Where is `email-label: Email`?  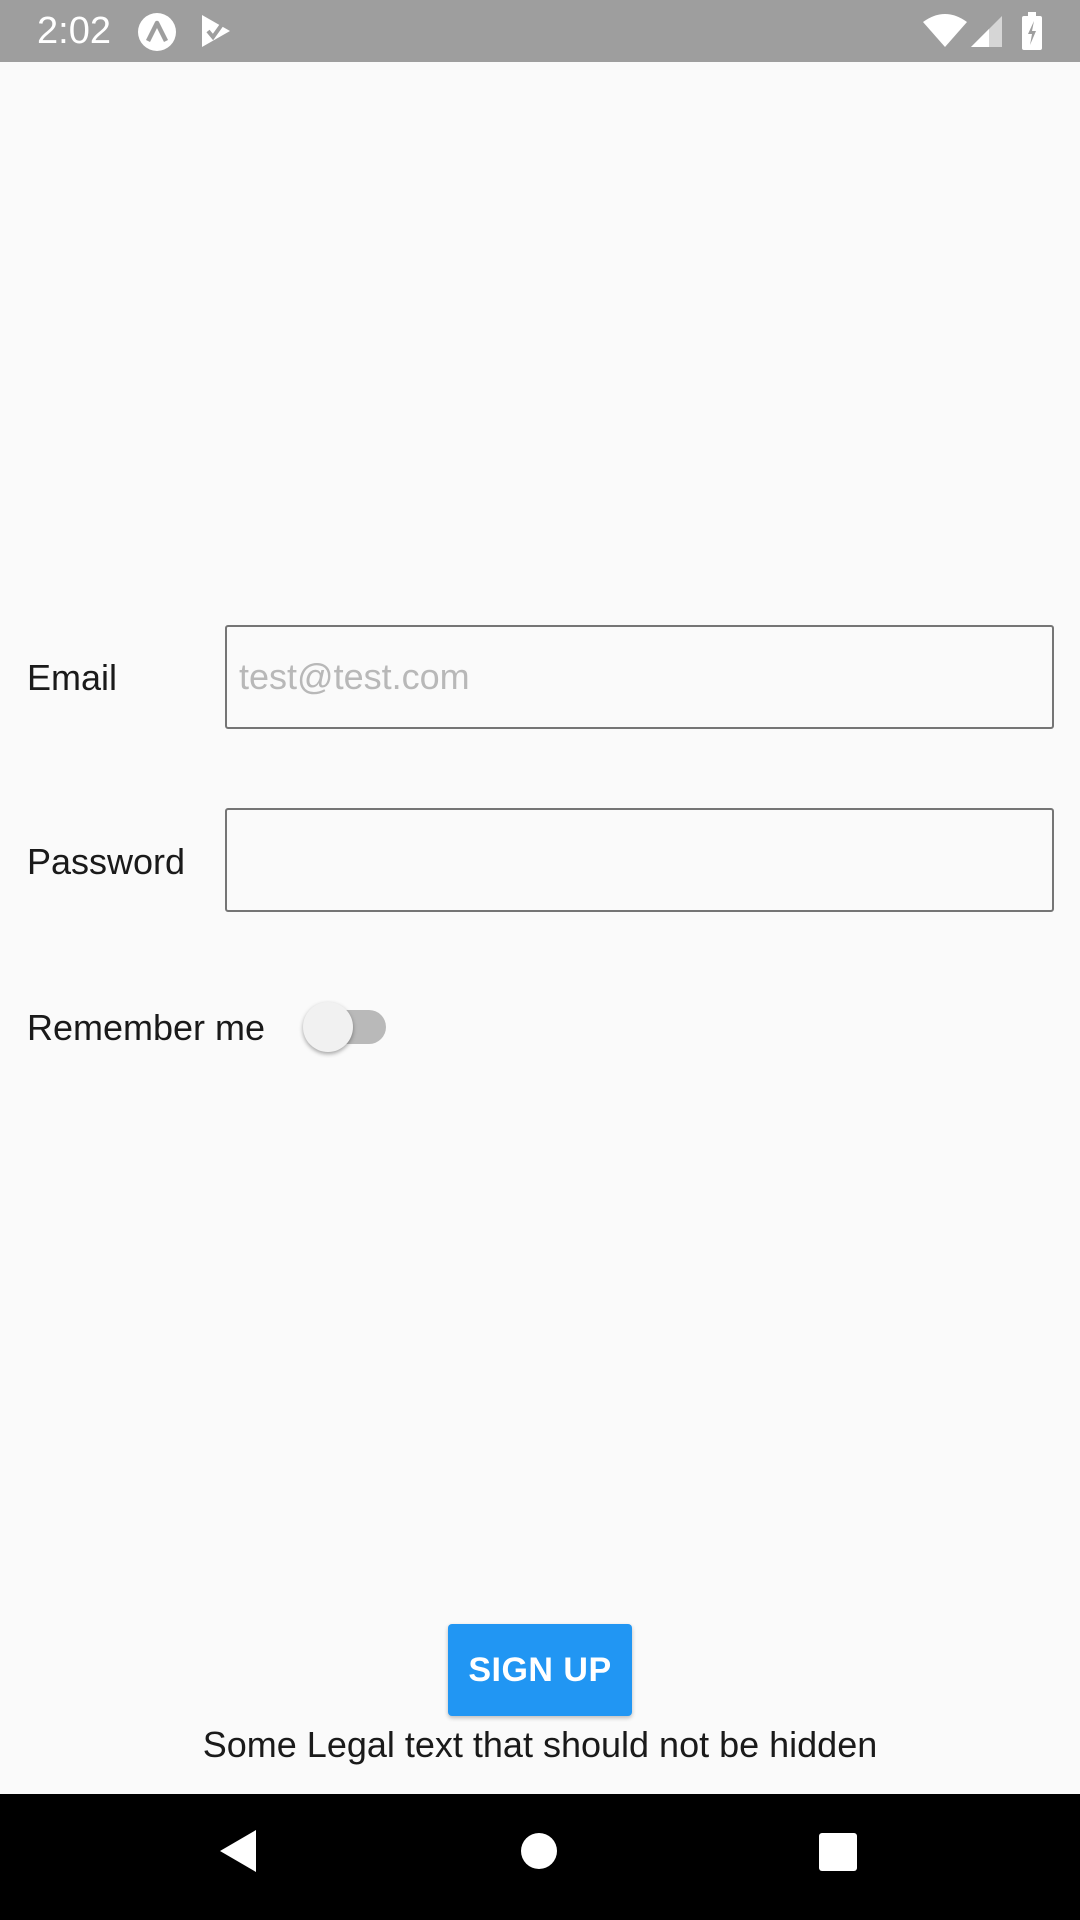
email-label: Email is located at coordinates (72, 677).